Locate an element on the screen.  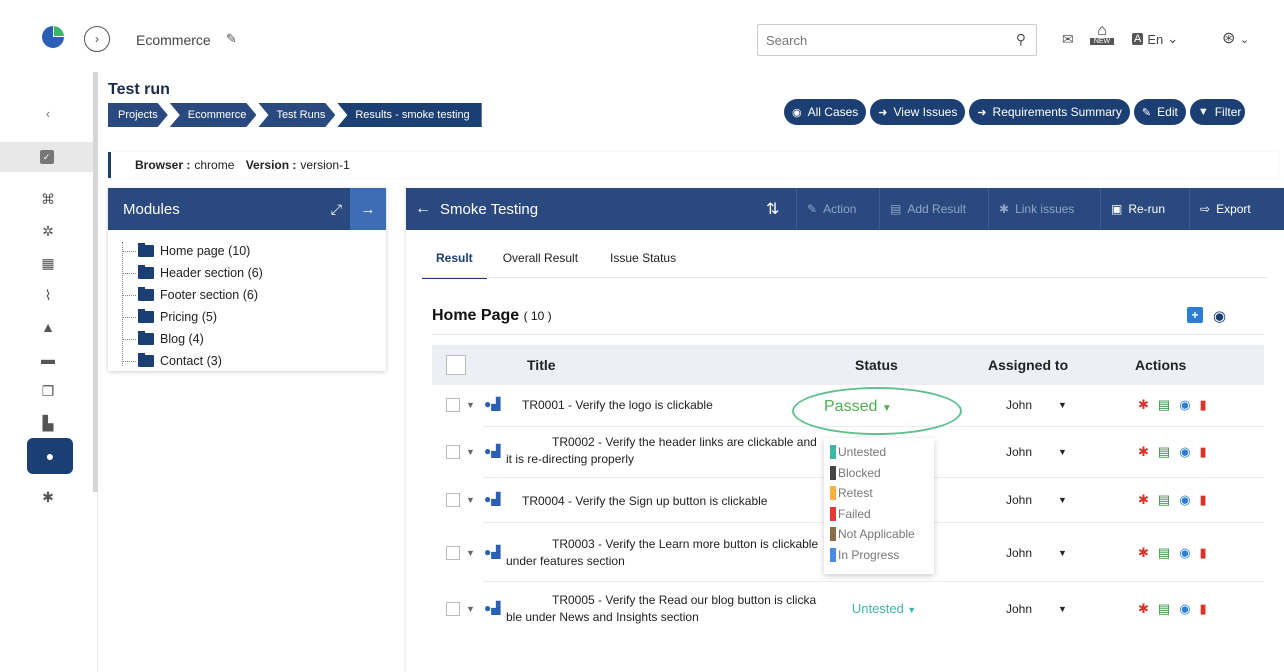
language-selector: A En ⌄ is located at coordinates (1155, 39).